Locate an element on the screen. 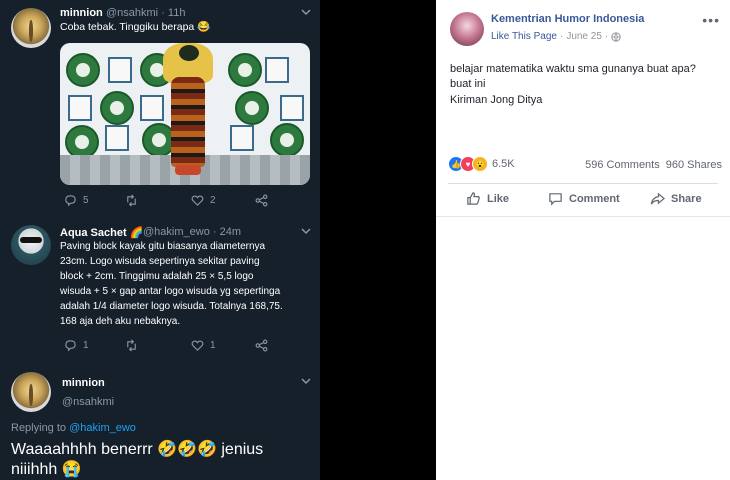  reply-count: 1 is located at coordinates (86, 345).